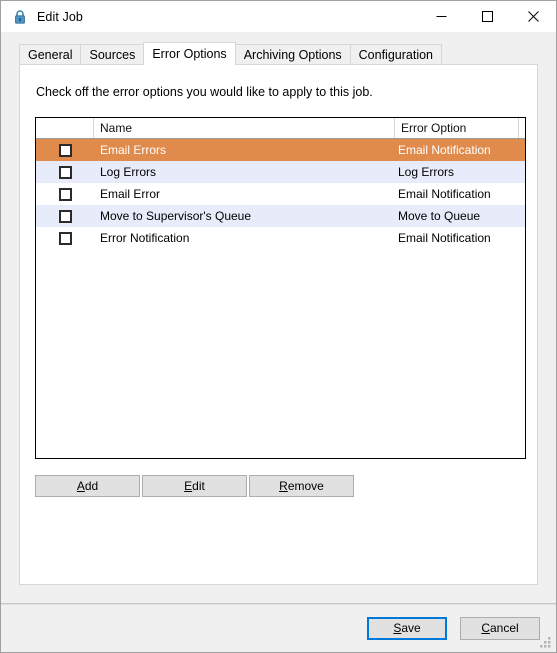  Describe the element at coordinates (283, 486) in the screenshot. I see `remove-accel: R` at that location.